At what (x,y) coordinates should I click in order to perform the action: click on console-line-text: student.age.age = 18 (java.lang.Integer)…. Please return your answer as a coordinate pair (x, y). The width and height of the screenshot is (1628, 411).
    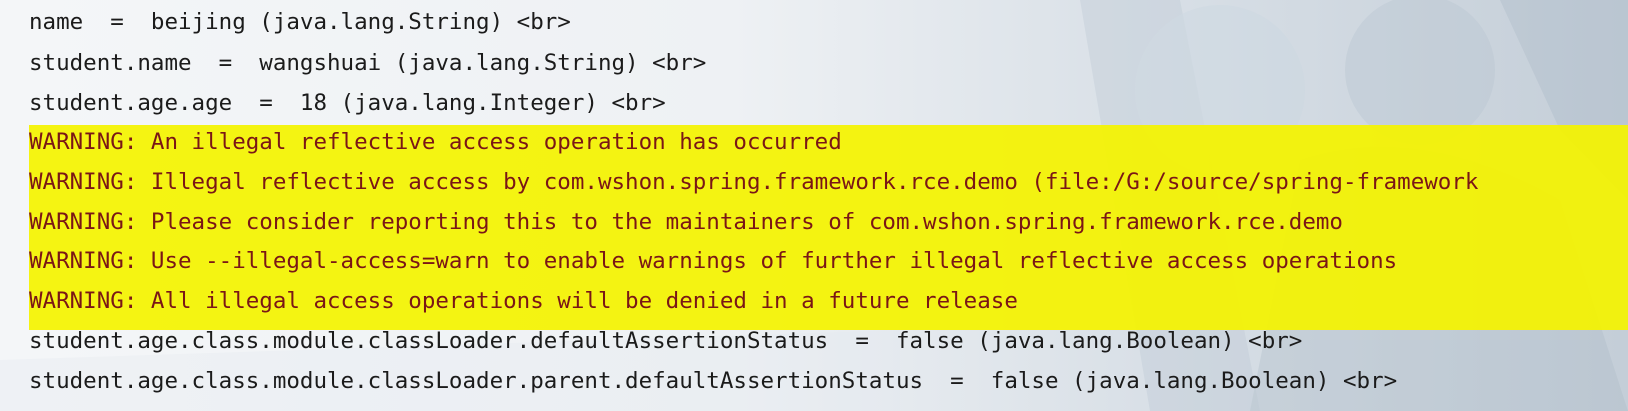
    Looking at the image, I should click on (347, 103).